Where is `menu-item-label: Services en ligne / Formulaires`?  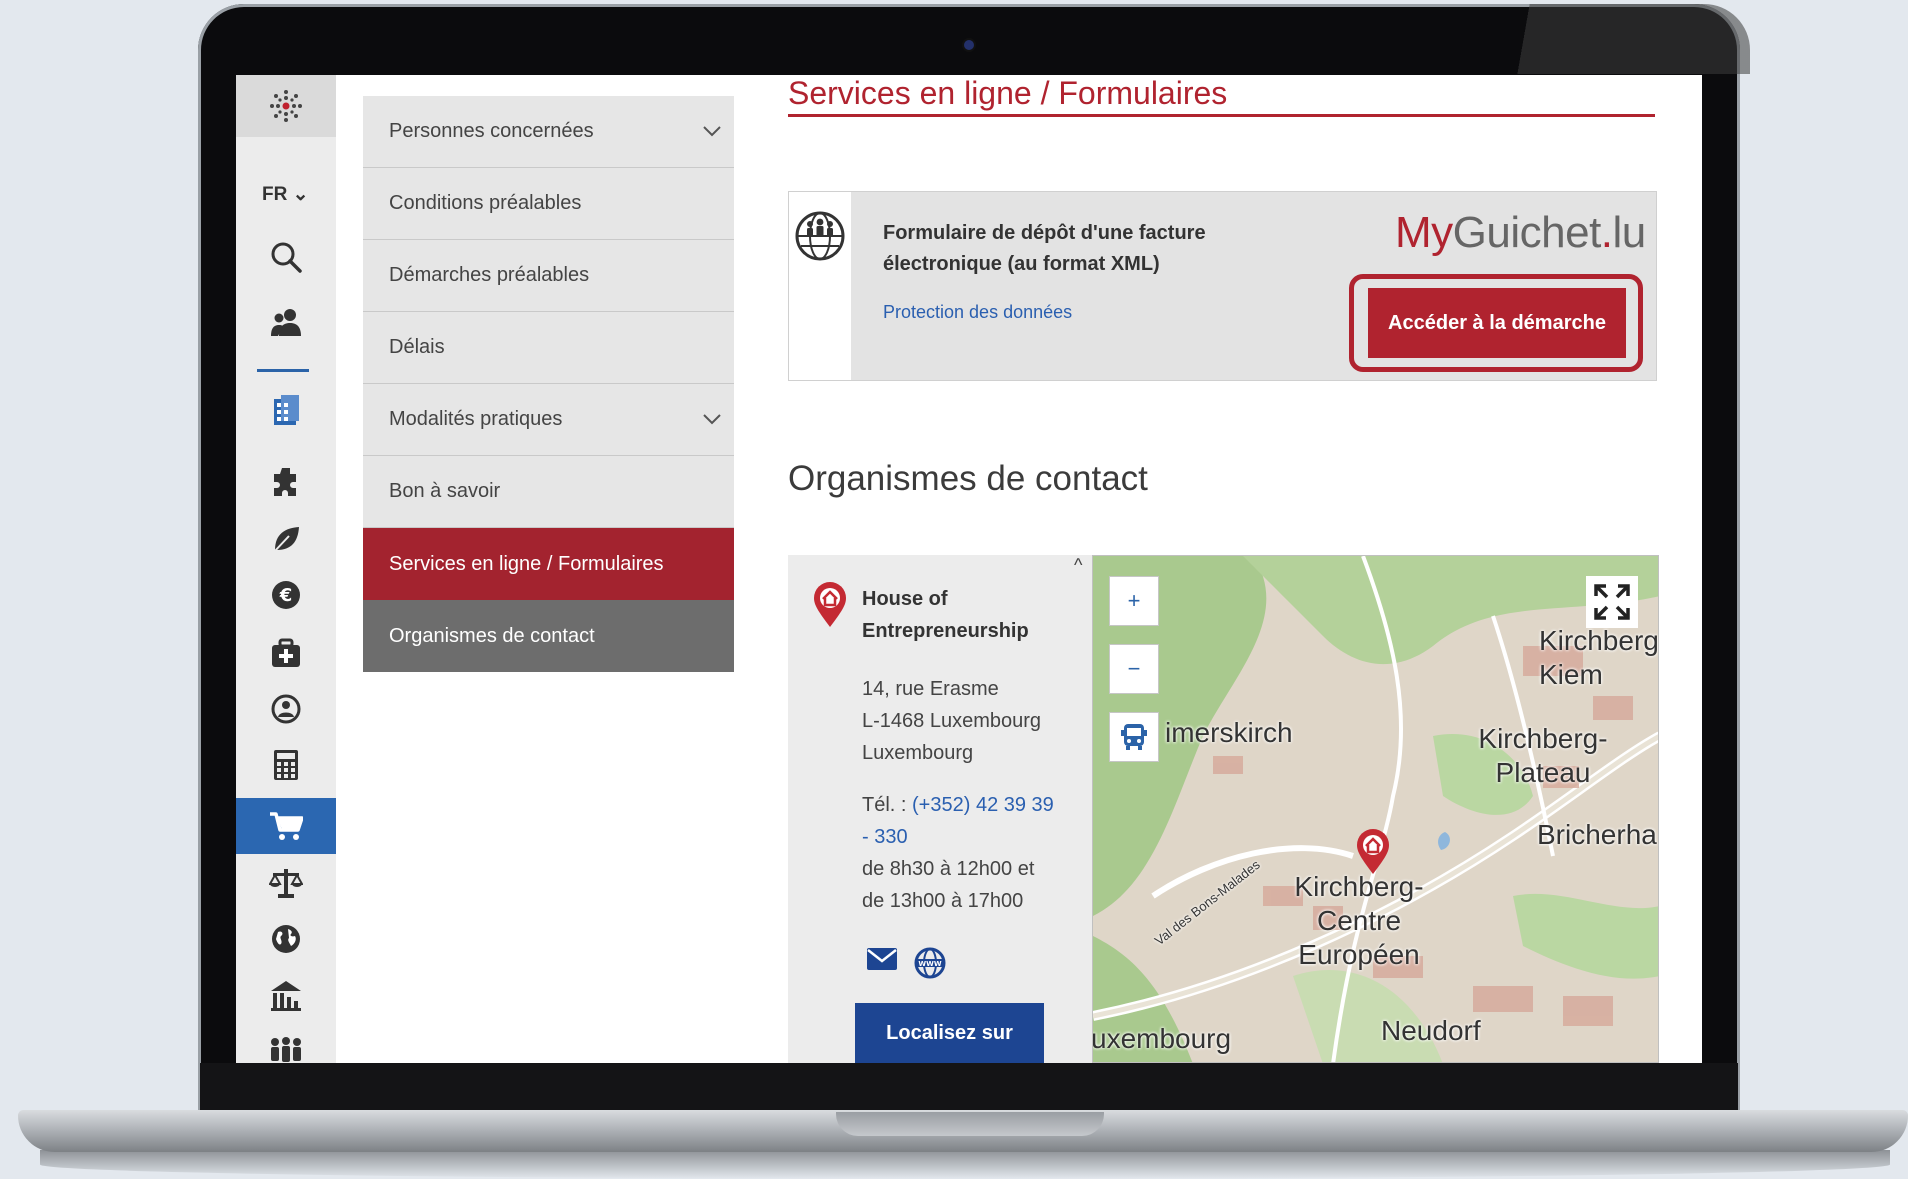 menu-item-label: Services en ligne / Formulaires is located at coordinates (526, 563).